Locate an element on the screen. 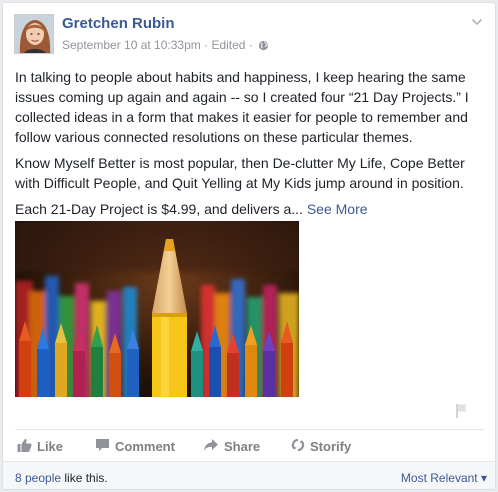  comment-label: Comment is located at coordinates (145, 446).